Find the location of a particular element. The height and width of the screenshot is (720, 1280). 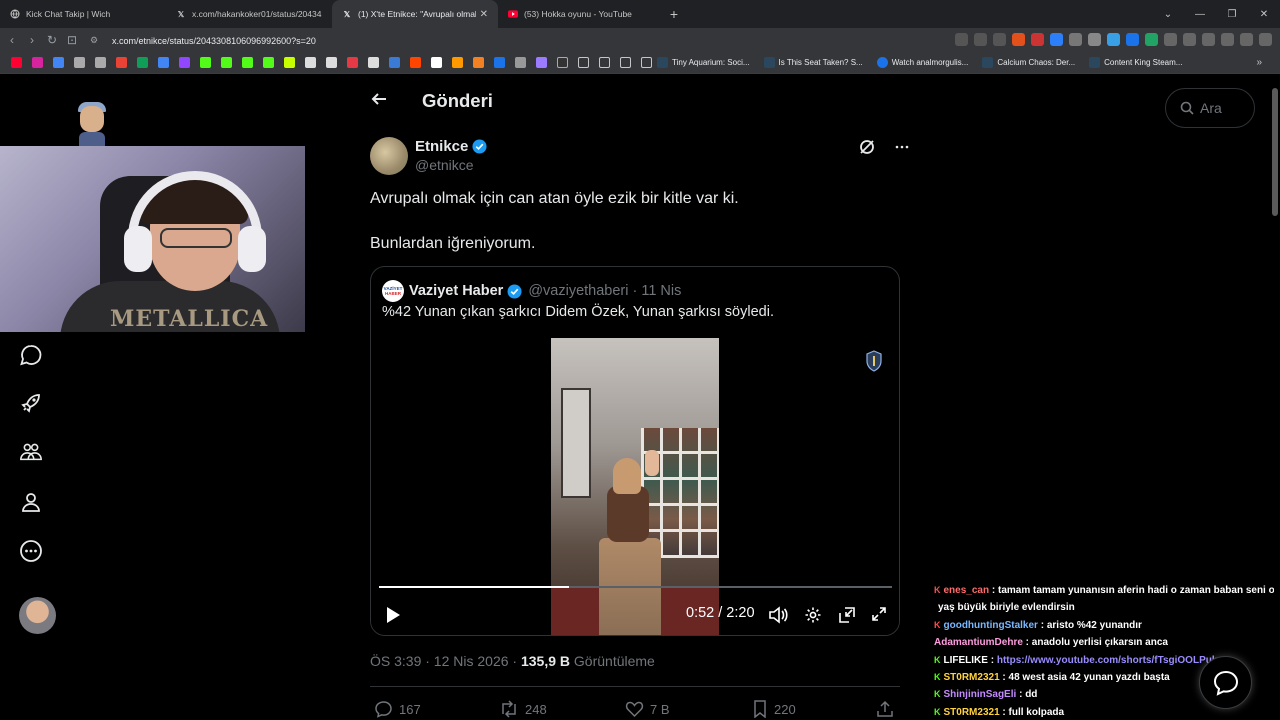

fullscreen-icon is located at coordinates (879, 614).